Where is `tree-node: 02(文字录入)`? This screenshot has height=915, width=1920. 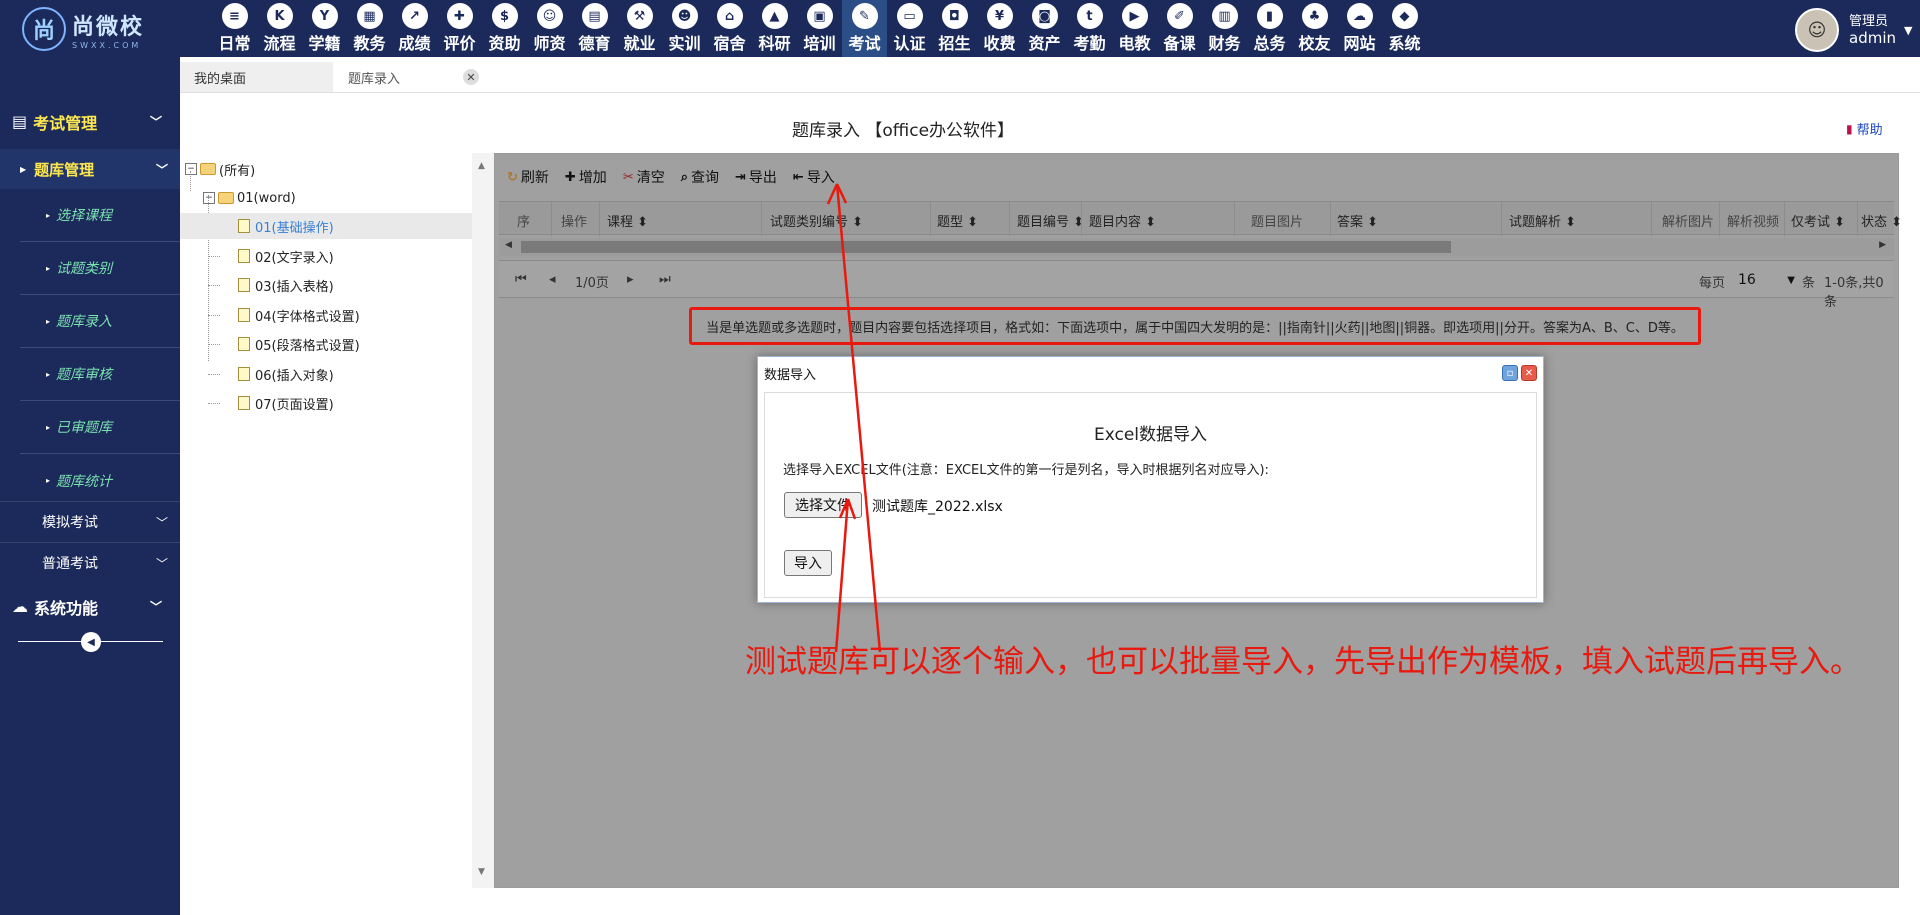 tree-node: 02(文字录入) is located at coordinates (286, 256).